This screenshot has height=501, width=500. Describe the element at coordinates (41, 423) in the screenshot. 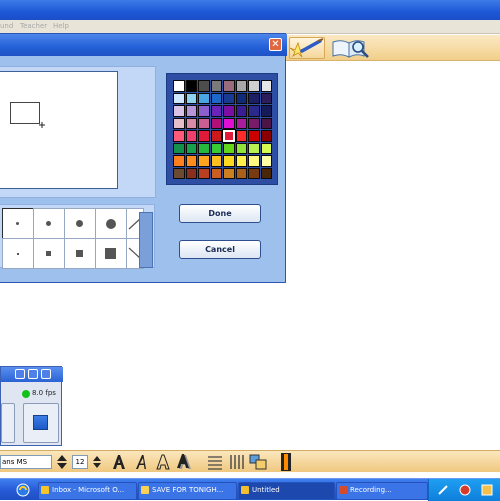

I see `recorder-stop-button` at that location.